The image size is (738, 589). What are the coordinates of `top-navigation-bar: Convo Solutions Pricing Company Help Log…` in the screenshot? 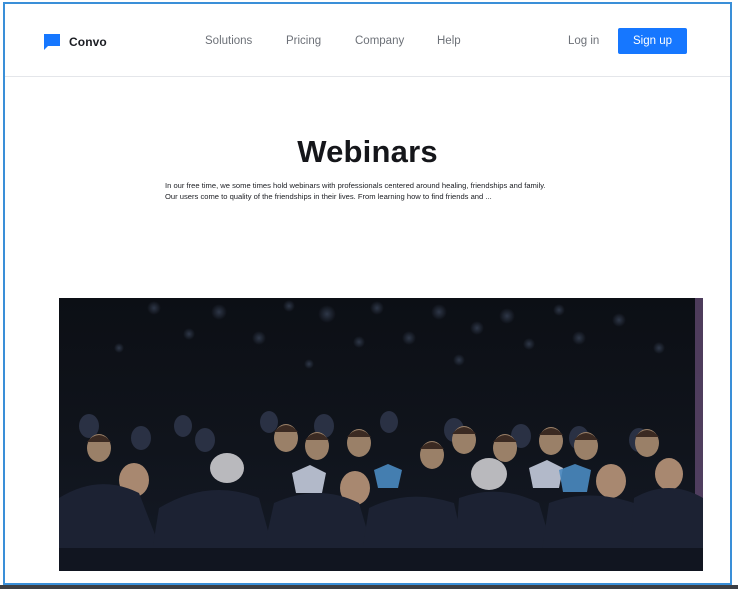 It's located at (367, 40).